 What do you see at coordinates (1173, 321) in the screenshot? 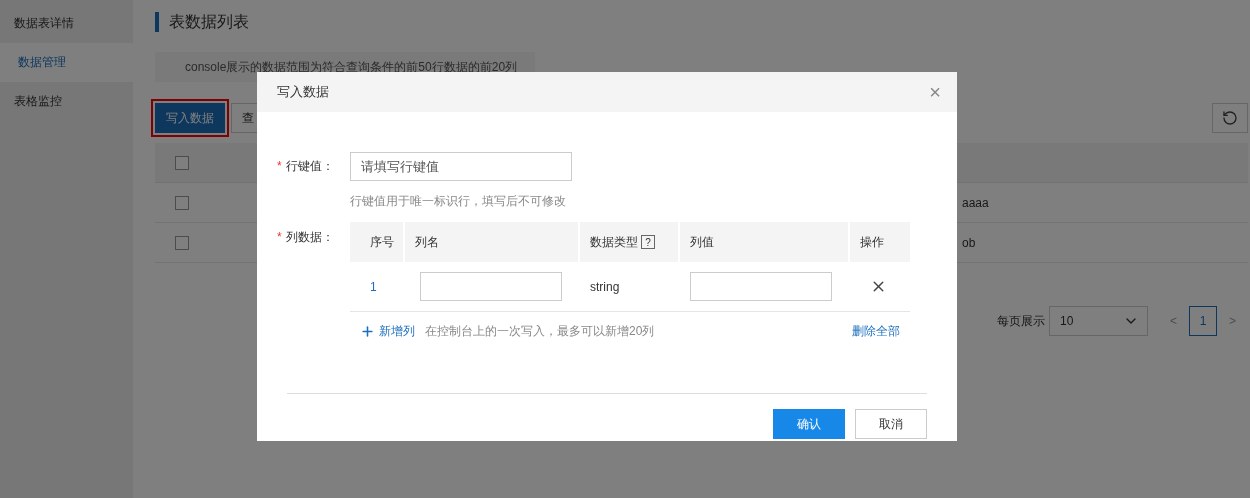
I see `prev-page-button: <` at bounding box center [1173, 321].